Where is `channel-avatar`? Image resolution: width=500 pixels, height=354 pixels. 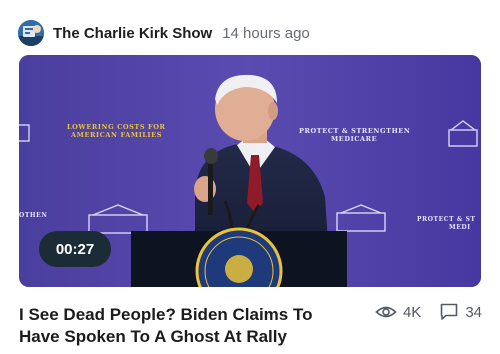 channel-avatar is located at coordinates (31, 33).